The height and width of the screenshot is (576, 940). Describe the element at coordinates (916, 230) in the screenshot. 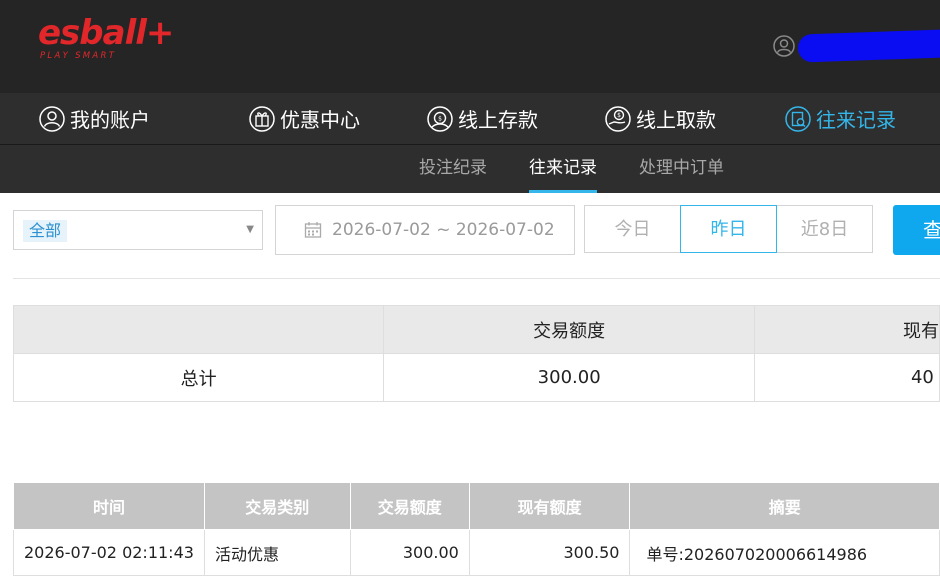

I see `search-button: 查` at that location.